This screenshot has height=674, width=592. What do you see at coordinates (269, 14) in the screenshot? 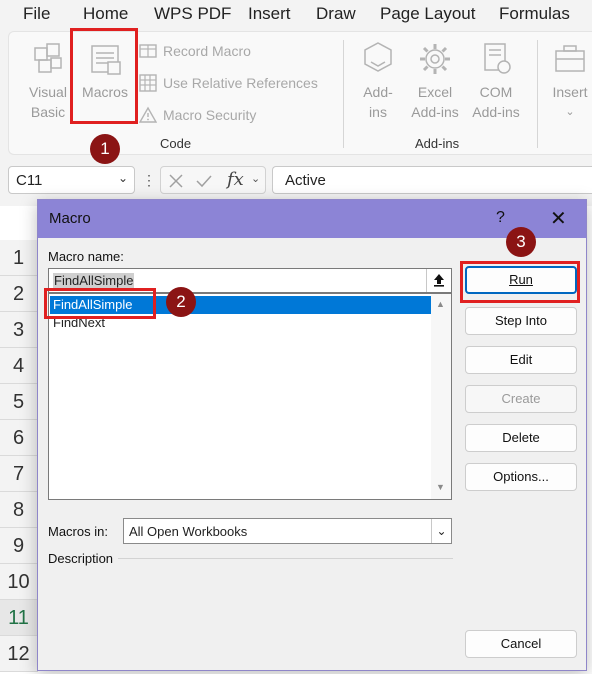
I see `menu-insert: Insert` at bounding box center [269, 14].